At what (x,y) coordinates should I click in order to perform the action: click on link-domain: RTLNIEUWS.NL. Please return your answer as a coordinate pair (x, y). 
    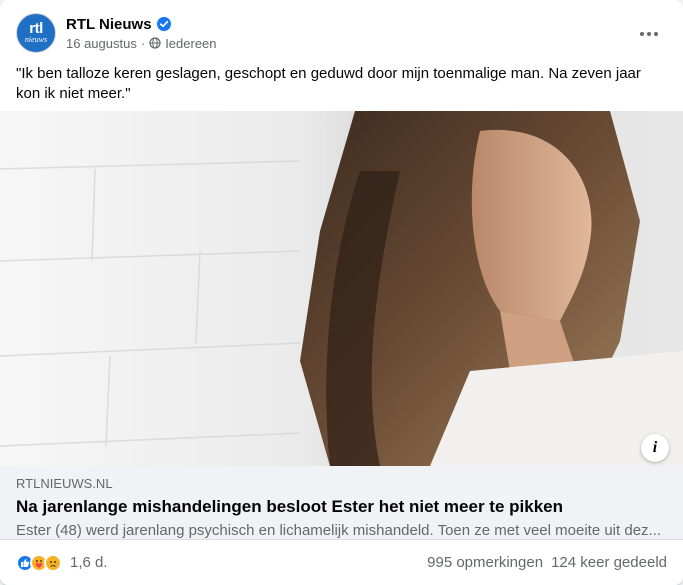
    Looking at the image, I should click on (64, 483).